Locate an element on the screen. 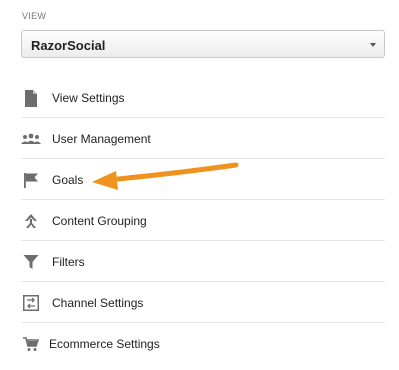 This screenshot has height=370, width=399. view-select: RazorSocial is located at coordinates (203, 44).